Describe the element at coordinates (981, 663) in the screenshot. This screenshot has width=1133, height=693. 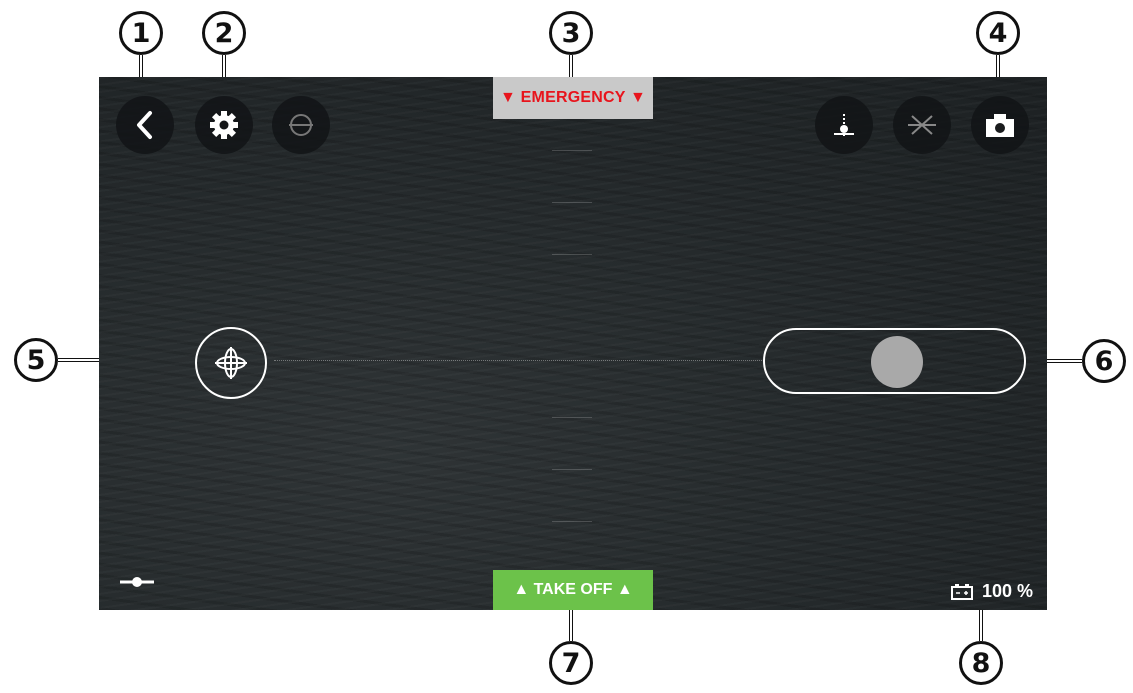
I see `callout-8: 8` at that location.